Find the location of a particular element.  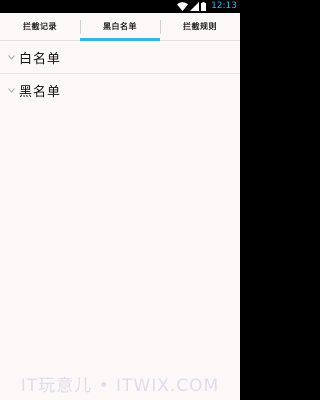

group-label: 黑名单 is located at coordinates (40, 92).